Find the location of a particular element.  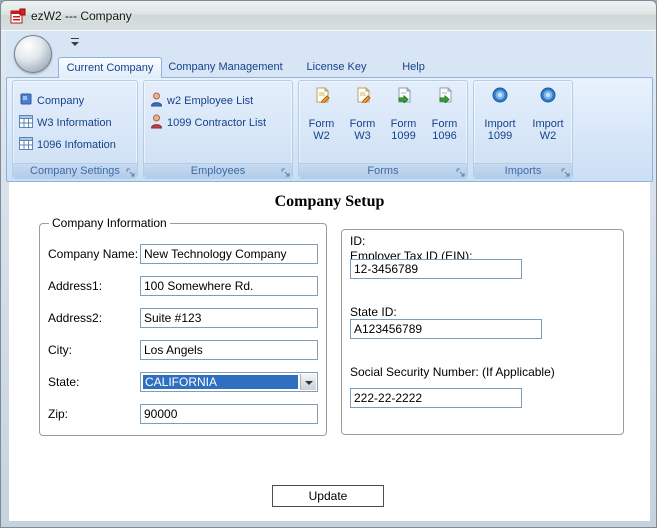

group-caption-imports: Imports is located at coordinates (523, 170).